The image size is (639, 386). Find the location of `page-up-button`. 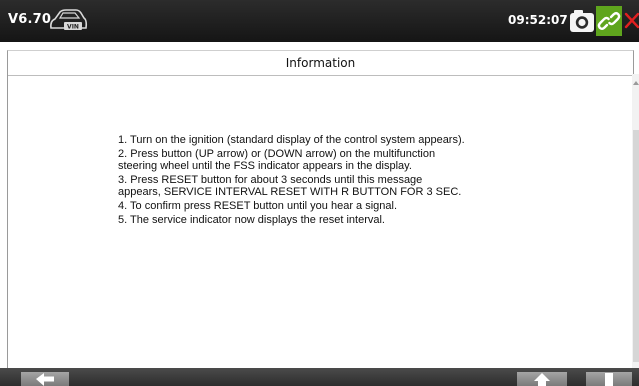

page-up-button is located at coordinates (542, 379).